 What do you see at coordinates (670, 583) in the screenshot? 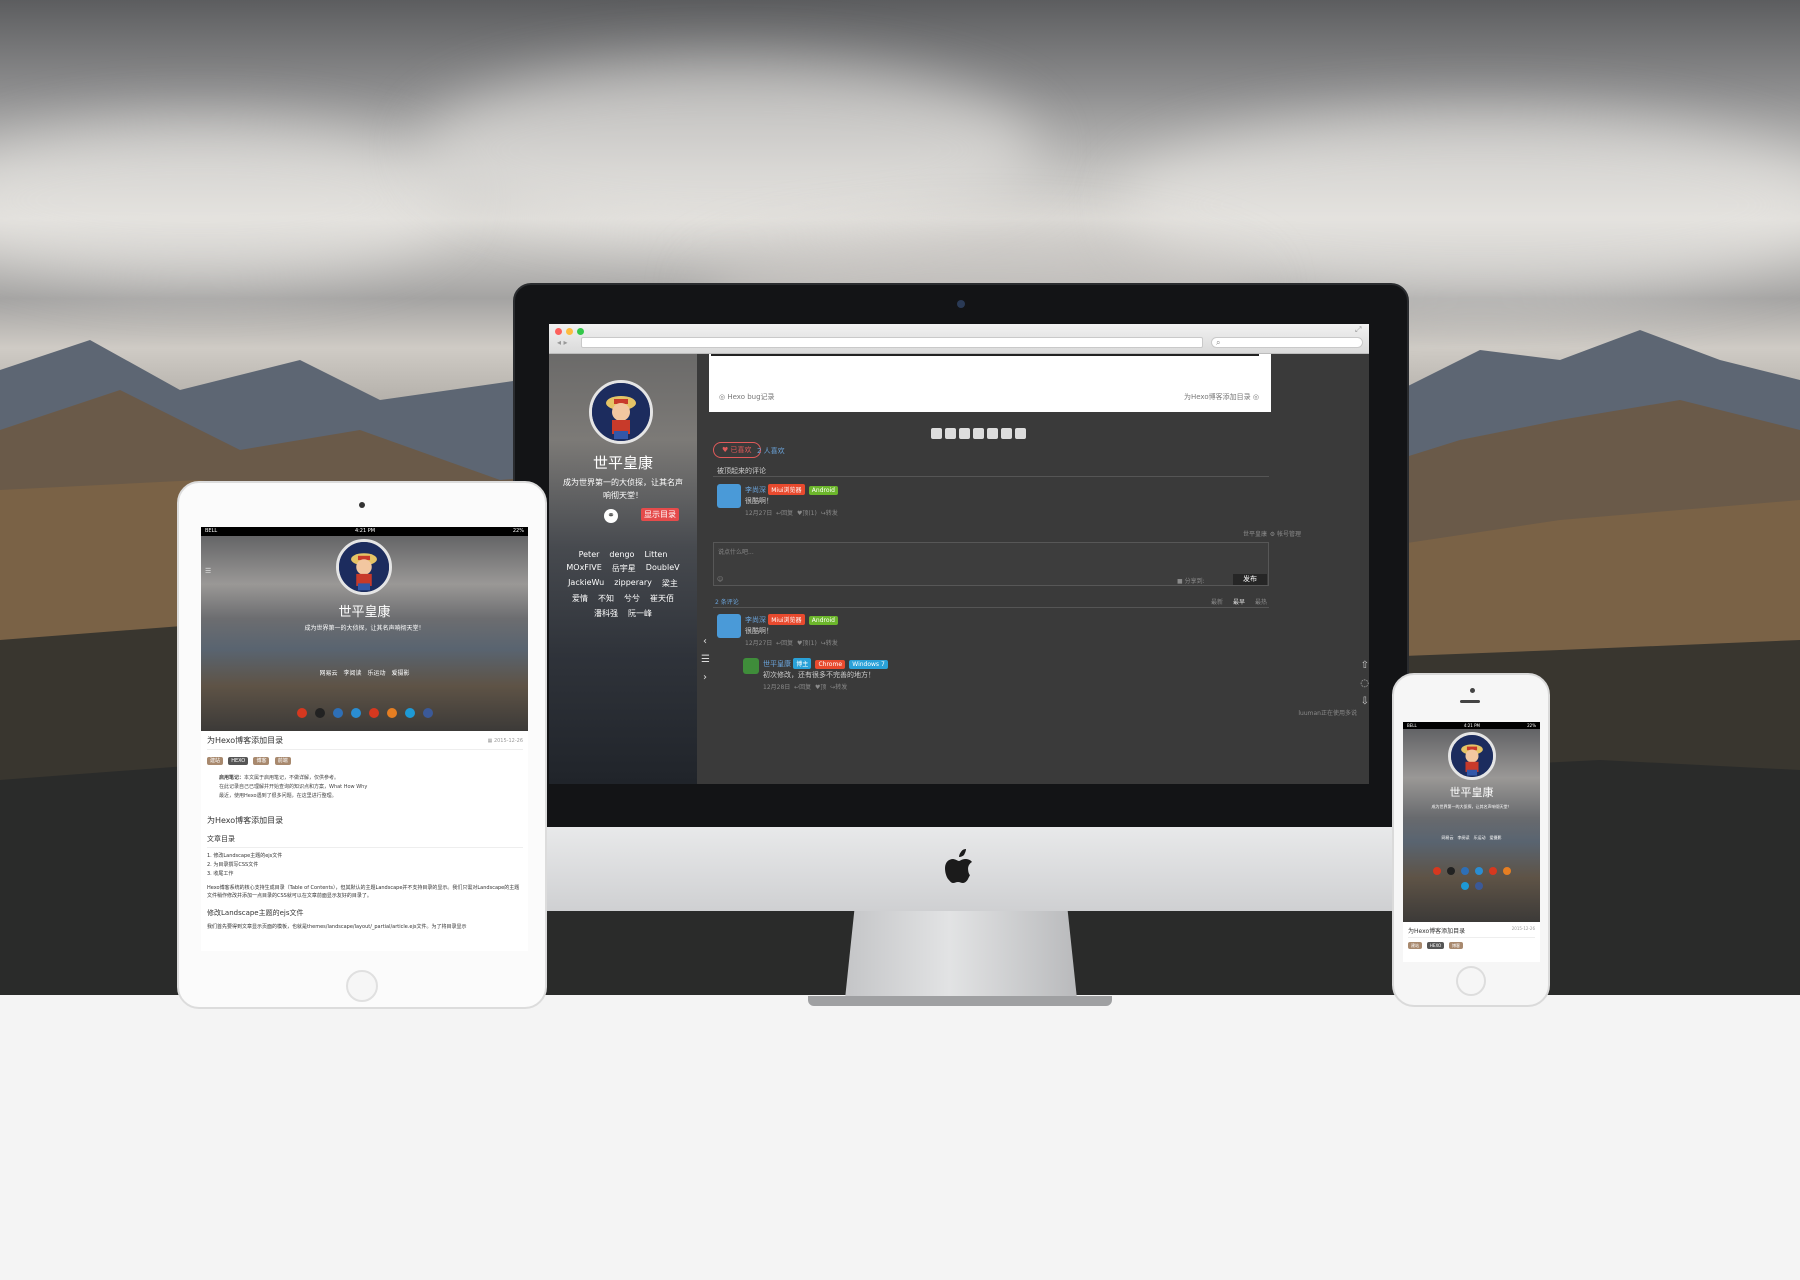
I see `friend-link: 梁主` at bounding box center [670, 583].